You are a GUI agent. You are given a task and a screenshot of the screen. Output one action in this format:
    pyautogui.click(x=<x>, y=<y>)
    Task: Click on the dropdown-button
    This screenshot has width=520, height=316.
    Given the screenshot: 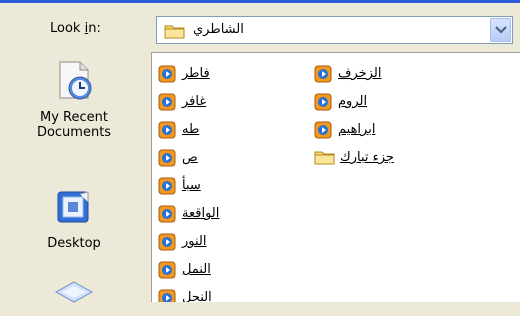 What is the action you would take?
    pyautogui.click(x=500, y=30)
    